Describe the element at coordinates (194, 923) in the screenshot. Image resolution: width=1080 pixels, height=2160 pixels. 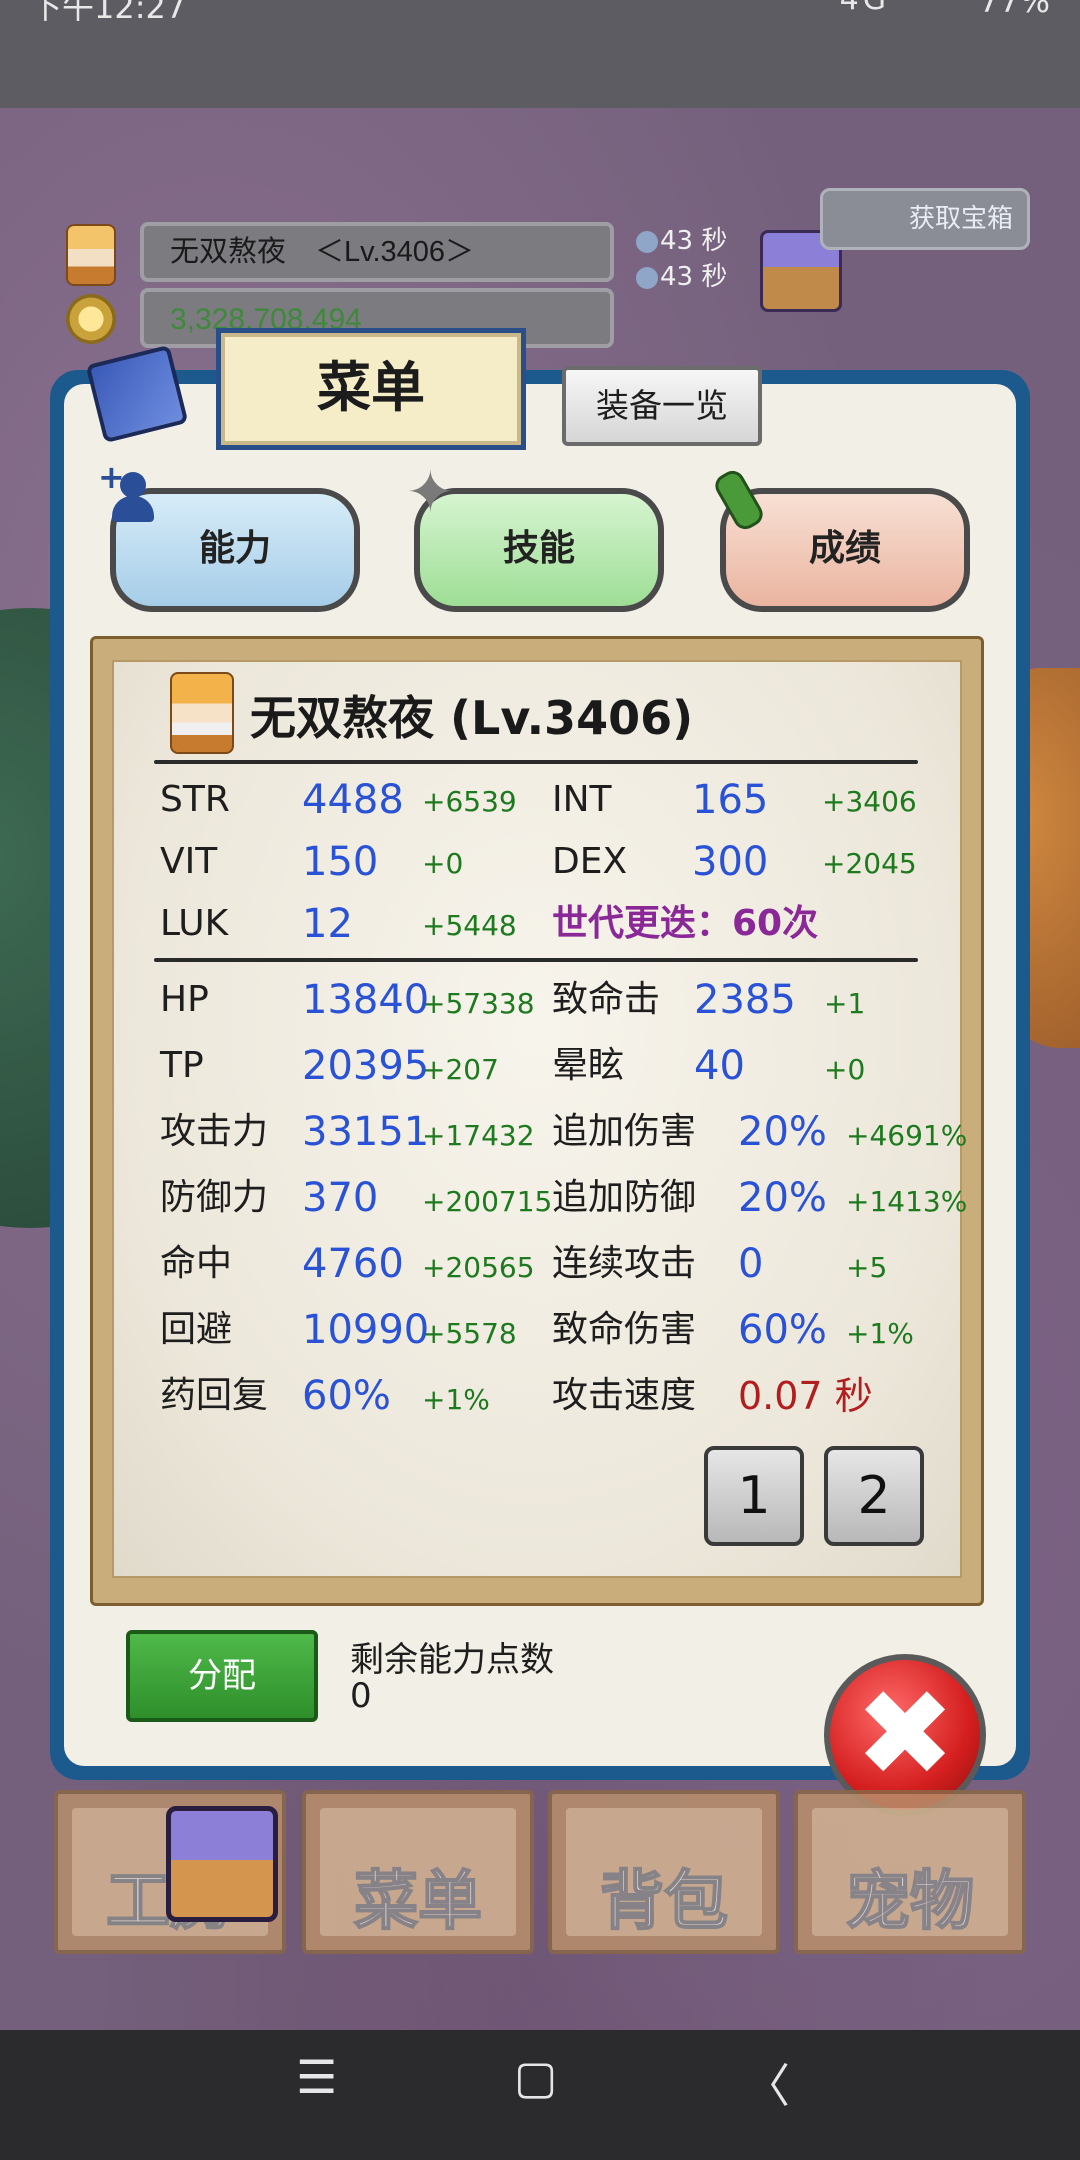
I see `stat-luk-label: LUK` at that location.